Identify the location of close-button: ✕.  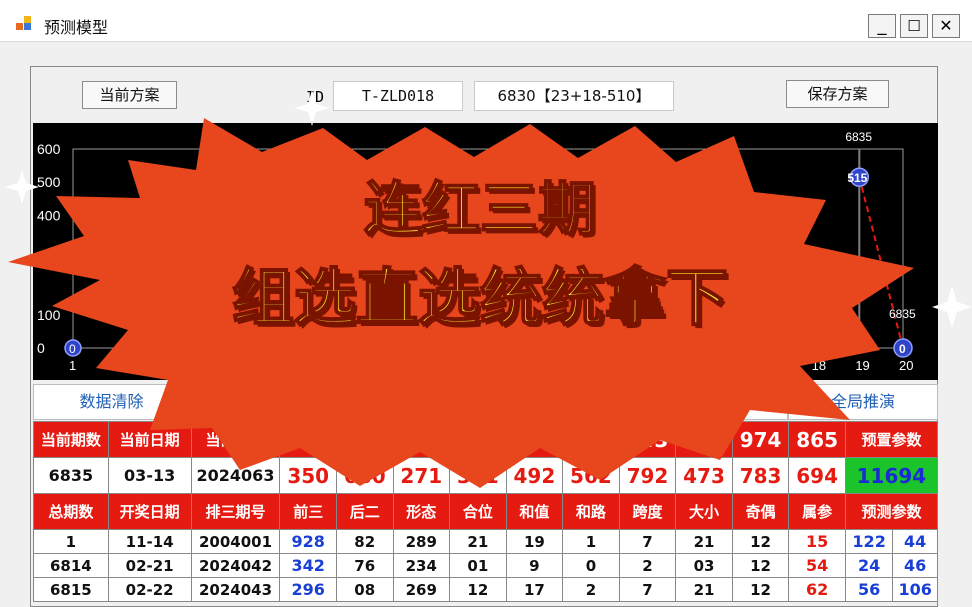
(946, 26).